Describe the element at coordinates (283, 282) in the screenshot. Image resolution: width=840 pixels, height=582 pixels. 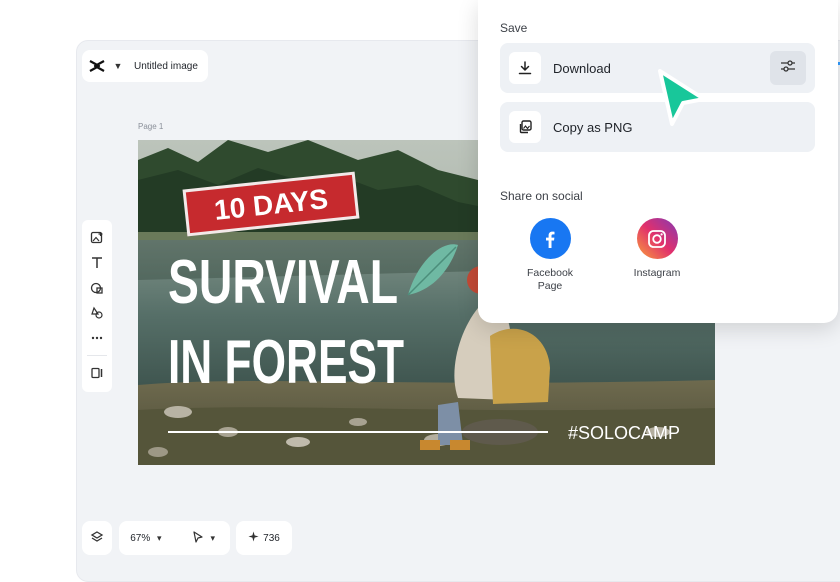
I see `headline-line1: SURVIVAL` at that location.